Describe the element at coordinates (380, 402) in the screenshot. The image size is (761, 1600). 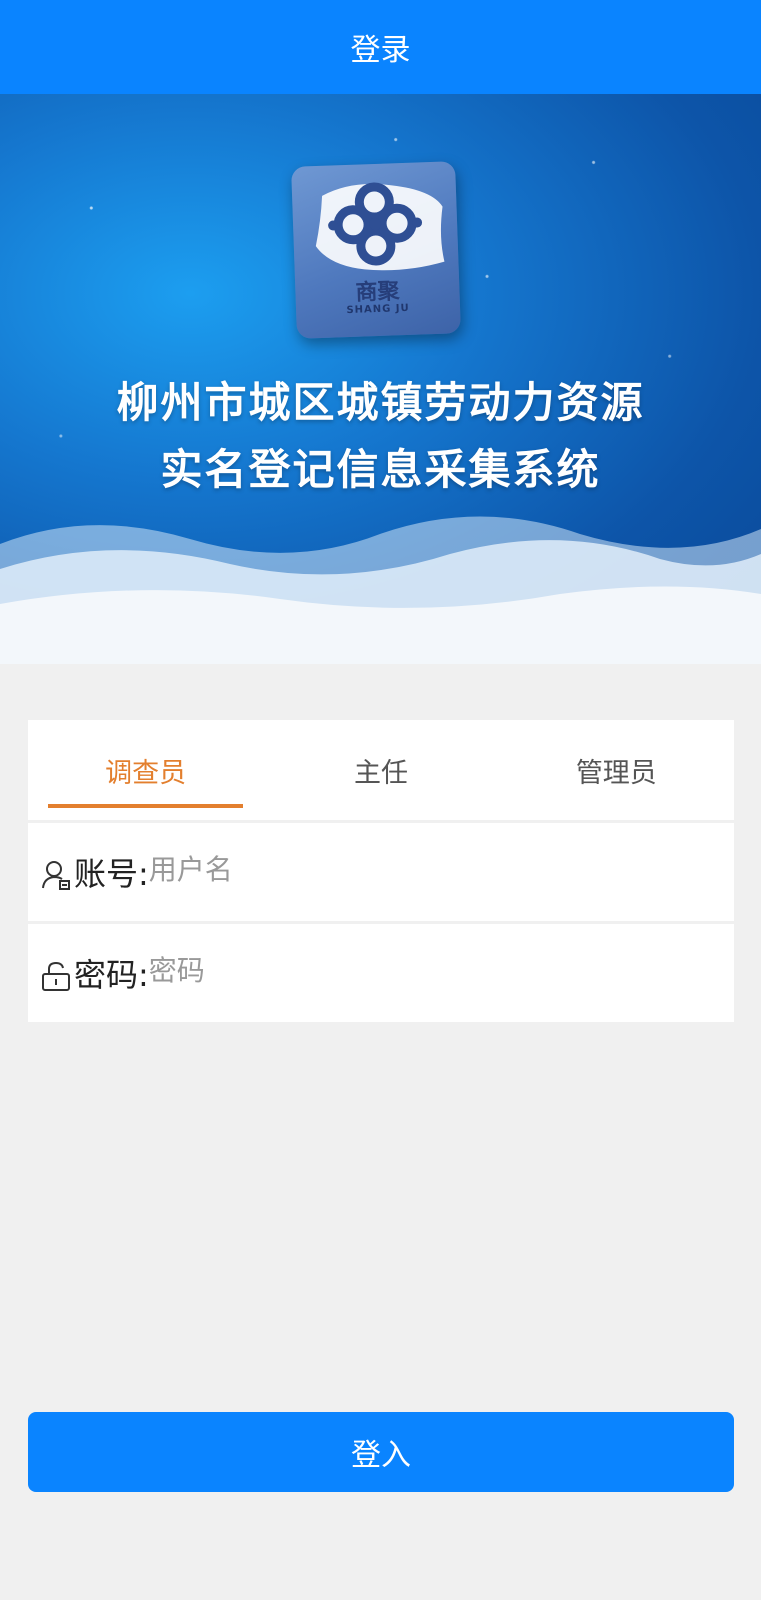
I see `system-title-line1: 柳州市城区城镇劳动力资源` at that location.